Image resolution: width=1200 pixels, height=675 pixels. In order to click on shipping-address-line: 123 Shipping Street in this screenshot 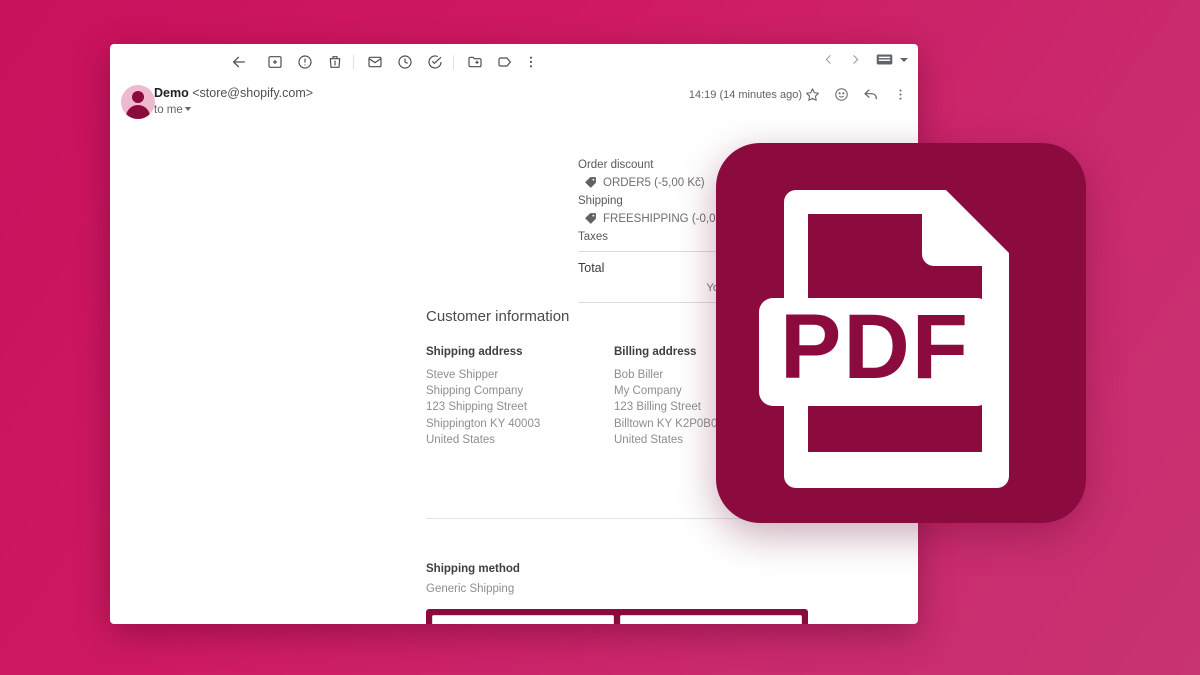, I will do `click(477, 407)`.